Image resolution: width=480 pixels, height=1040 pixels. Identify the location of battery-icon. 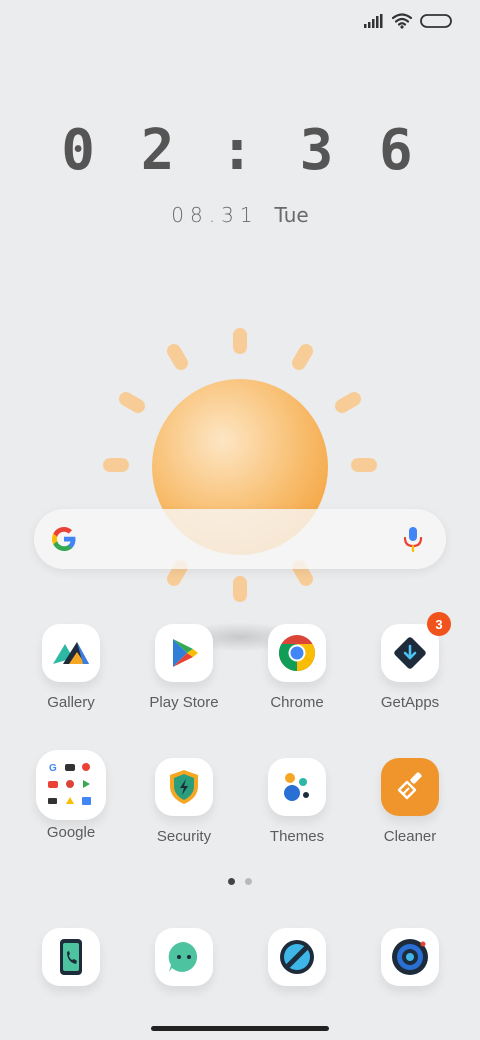
(436, 21).